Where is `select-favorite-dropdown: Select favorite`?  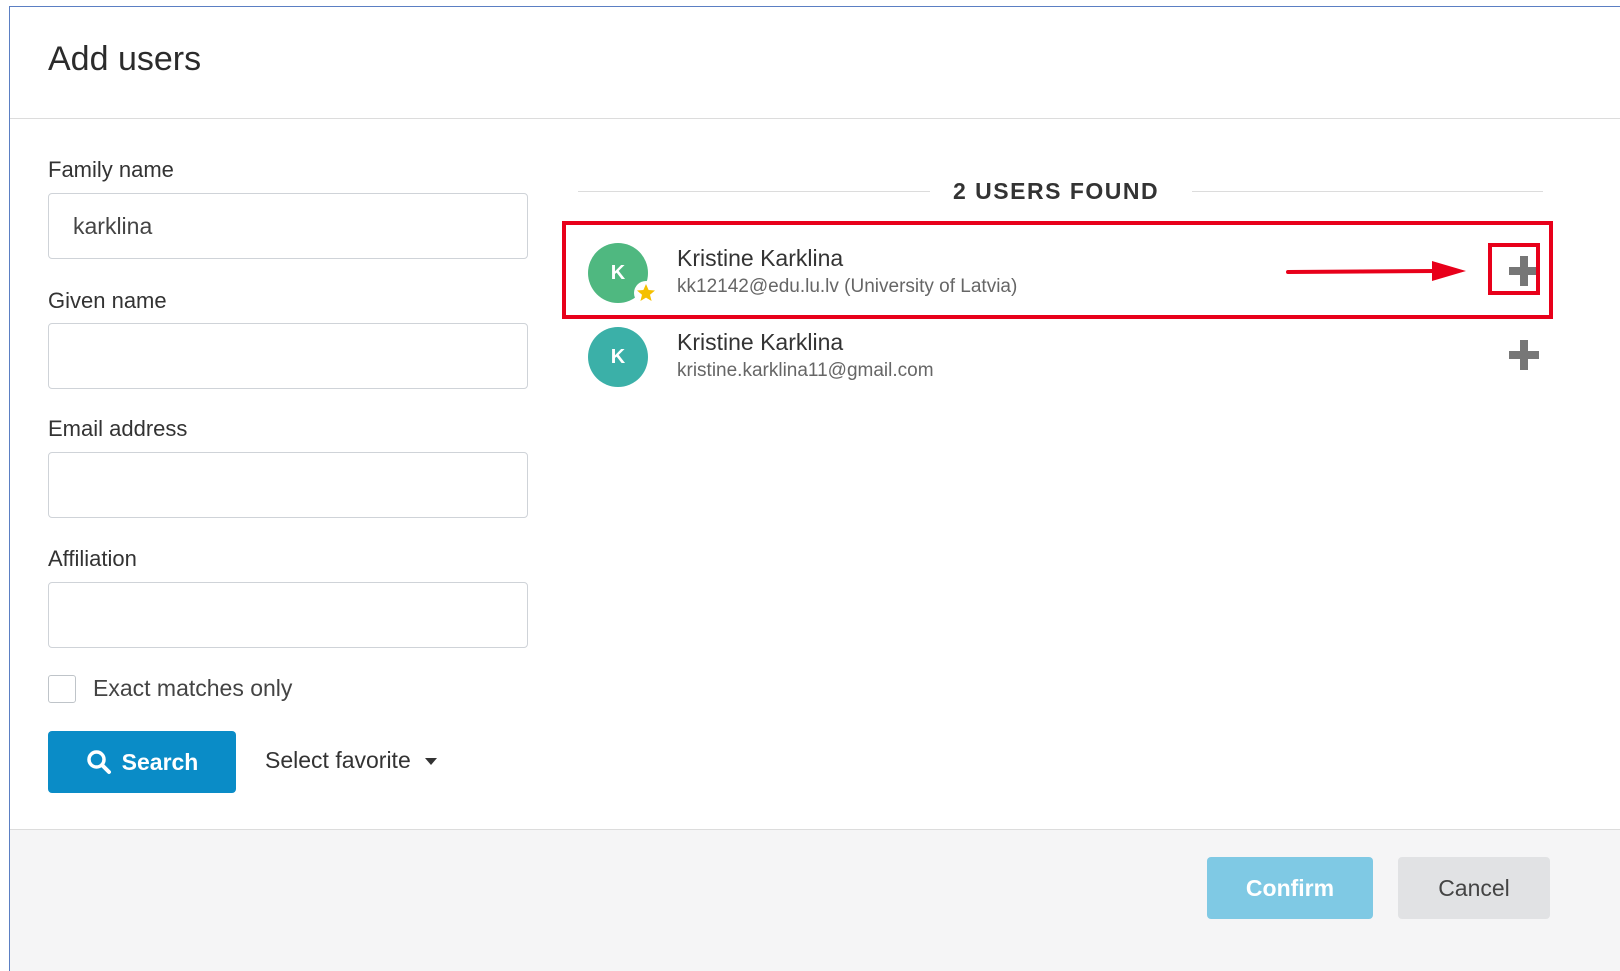
select-favorite-dropdown: Select favorite is located at coordinates (351, 760).